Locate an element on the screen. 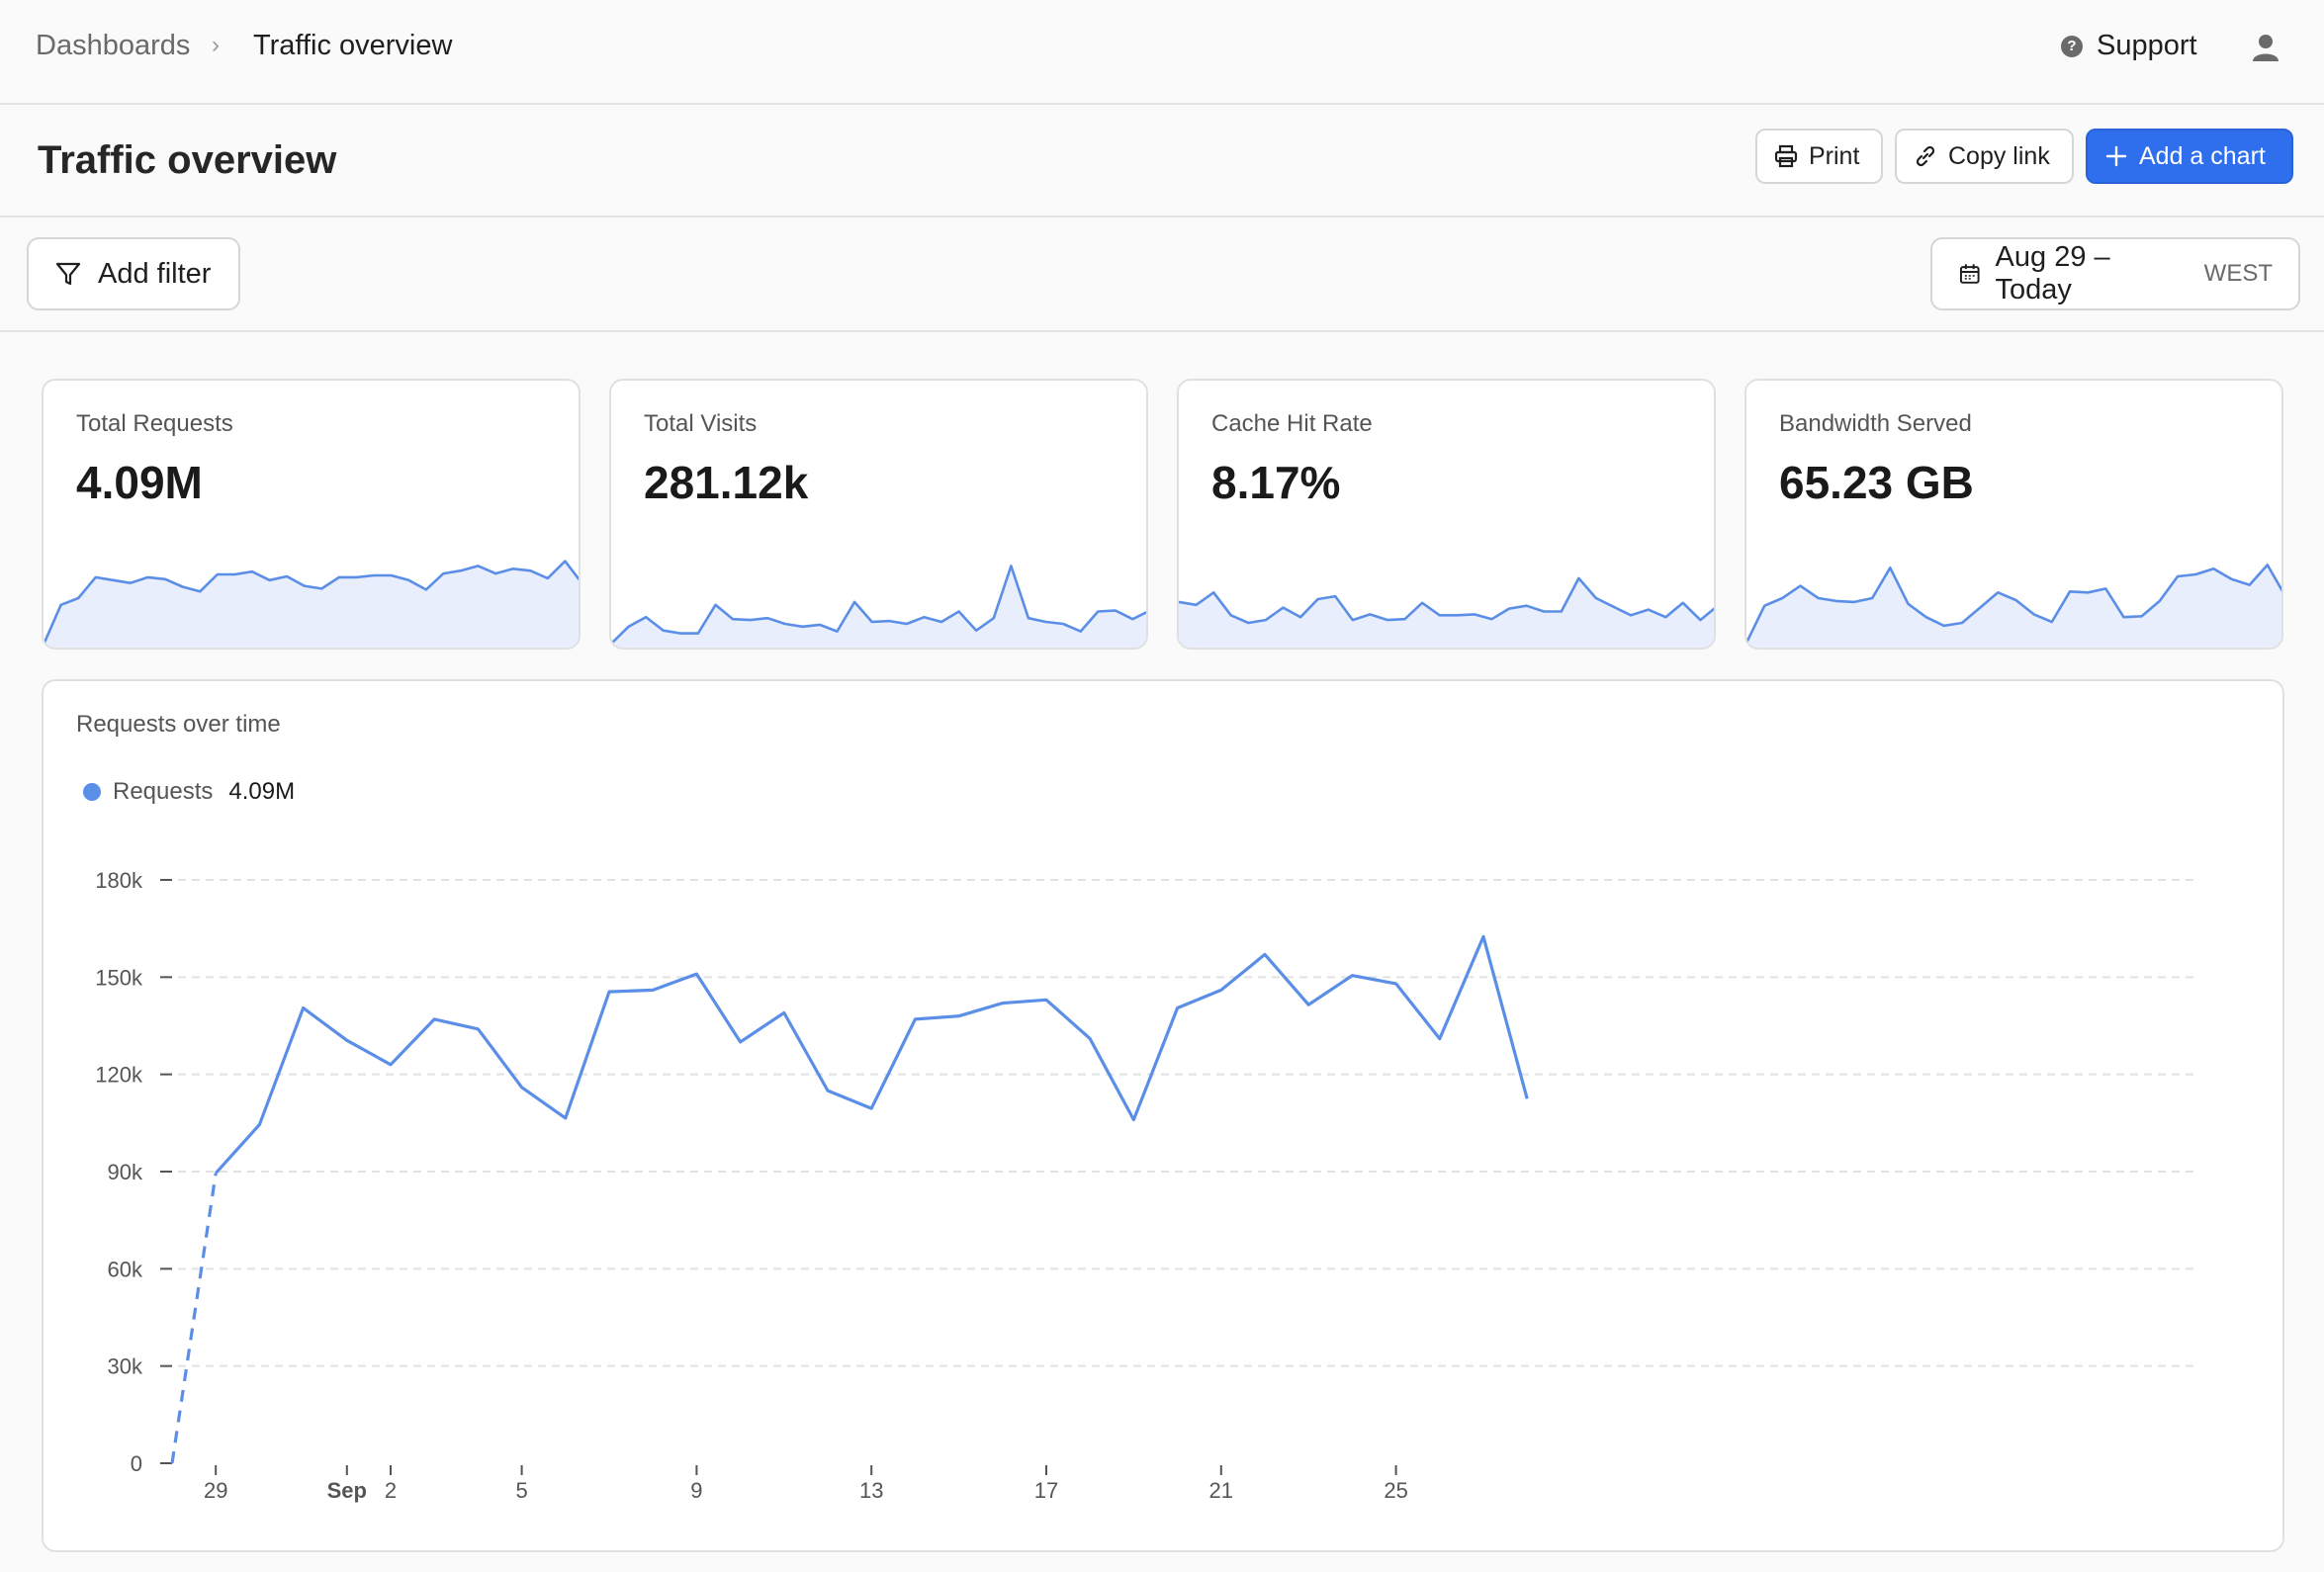 The height and width of the screenshot is (1572, 2324). calendar-icon is located at coordinates (1970, 274).